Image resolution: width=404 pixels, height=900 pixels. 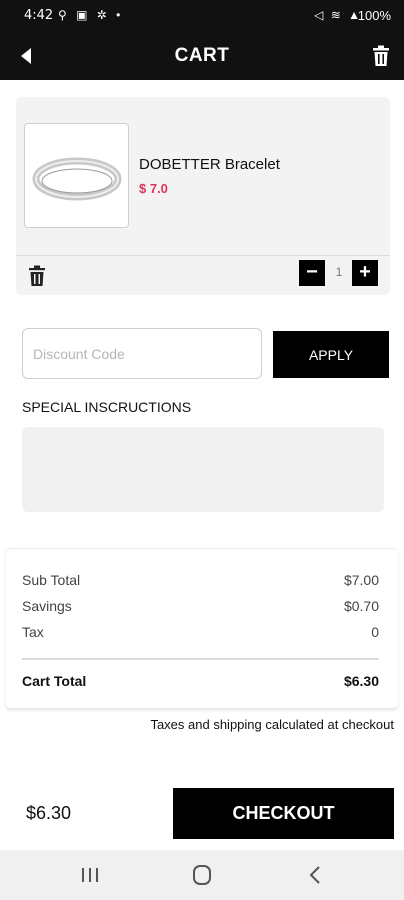 What do you see at coordinates (339, 272) in the screenshot?
I see `quantity-value: 1` at bounding box center [339, 272].